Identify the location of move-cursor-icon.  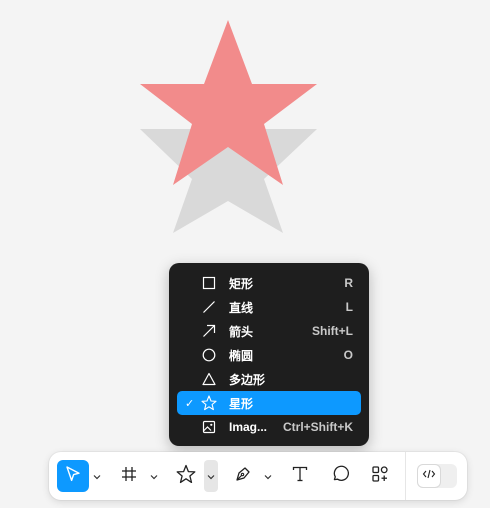
(73, 476).